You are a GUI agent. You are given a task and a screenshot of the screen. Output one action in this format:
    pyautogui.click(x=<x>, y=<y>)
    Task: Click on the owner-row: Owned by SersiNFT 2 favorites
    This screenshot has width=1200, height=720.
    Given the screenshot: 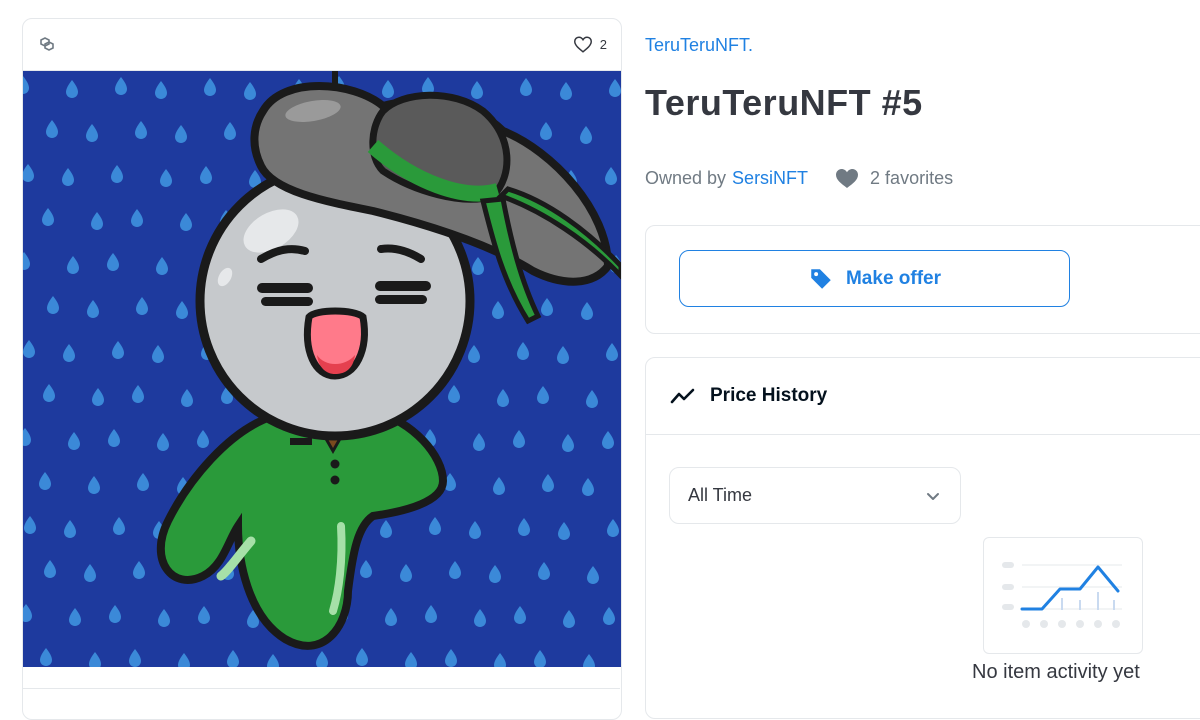 What is the action you would take?
    pyautogui.click(x=799, y=178)
    